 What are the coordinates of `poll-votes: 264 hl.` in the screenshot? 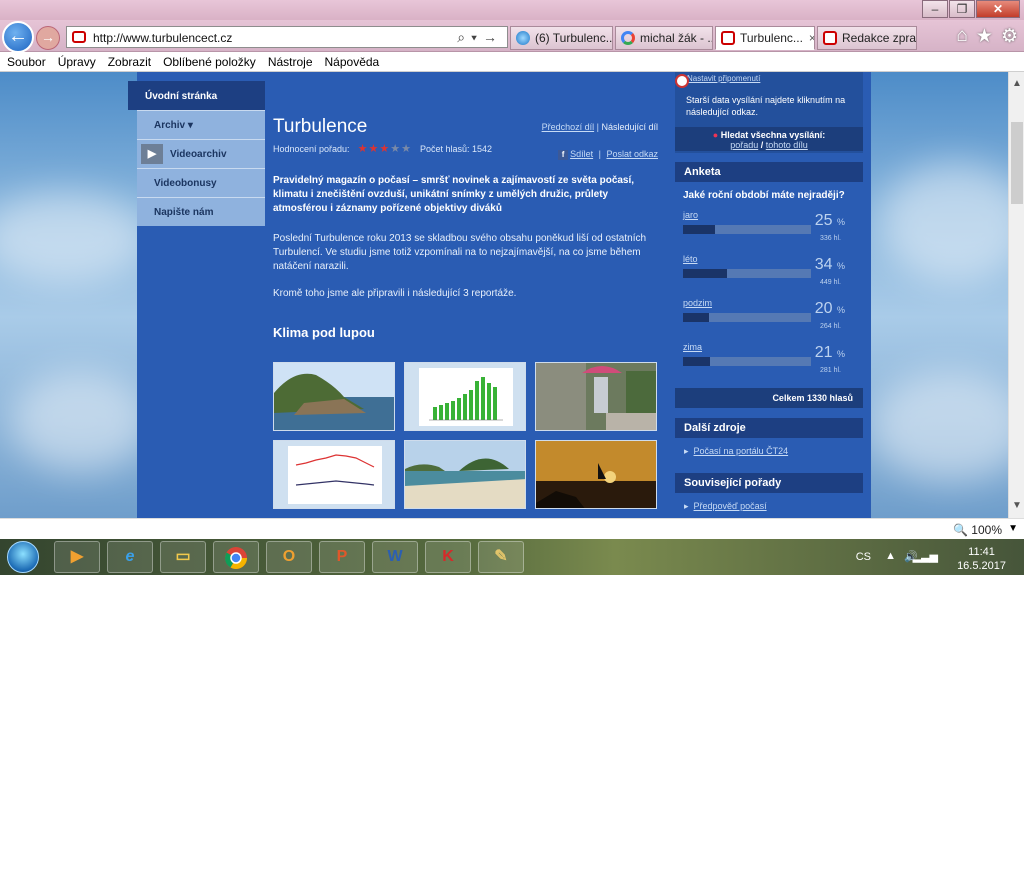 It's located at (830, 326).